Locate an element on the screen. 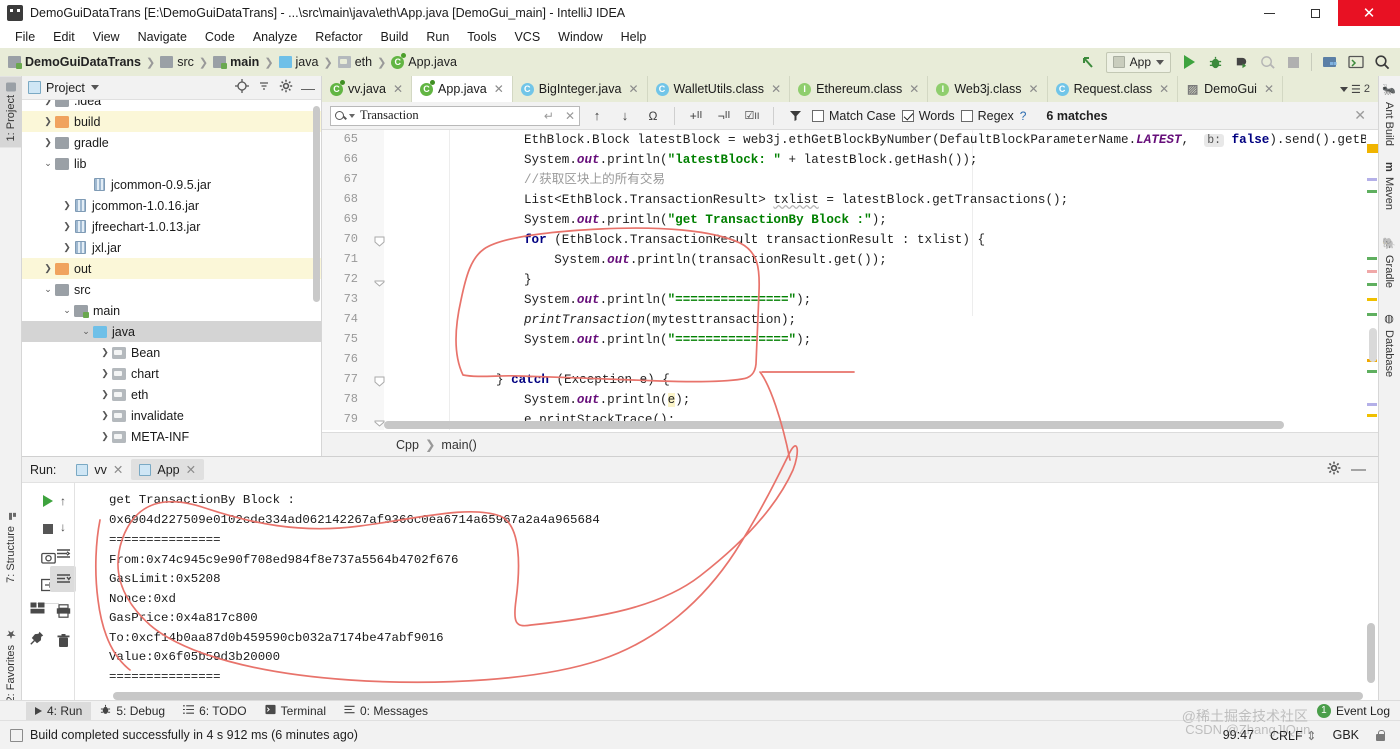 The image size is (1400, 749). toggle-selection-button: ☑ II is located at coordinates (752, 116).